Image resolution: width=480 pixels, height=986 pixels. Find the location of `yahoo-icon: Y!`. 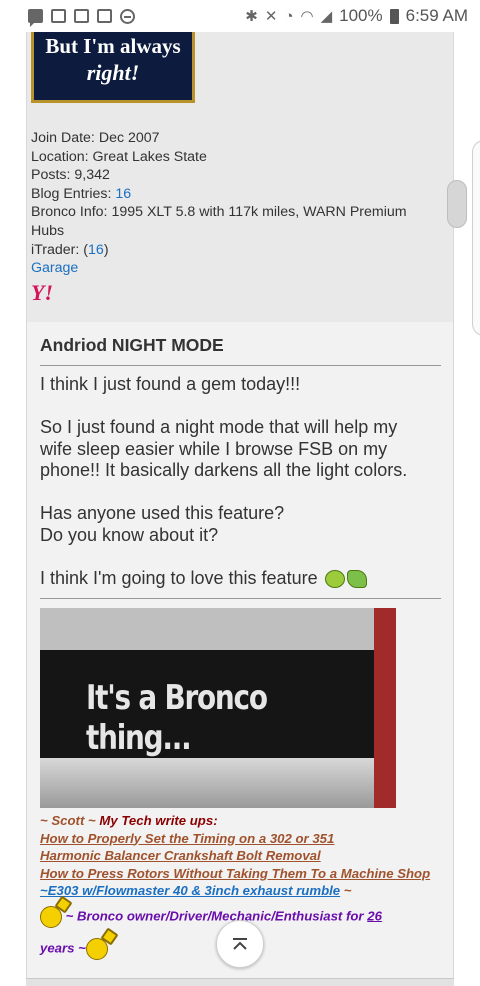

yahoo-icon: Y! is located at coordinates (42, 293).